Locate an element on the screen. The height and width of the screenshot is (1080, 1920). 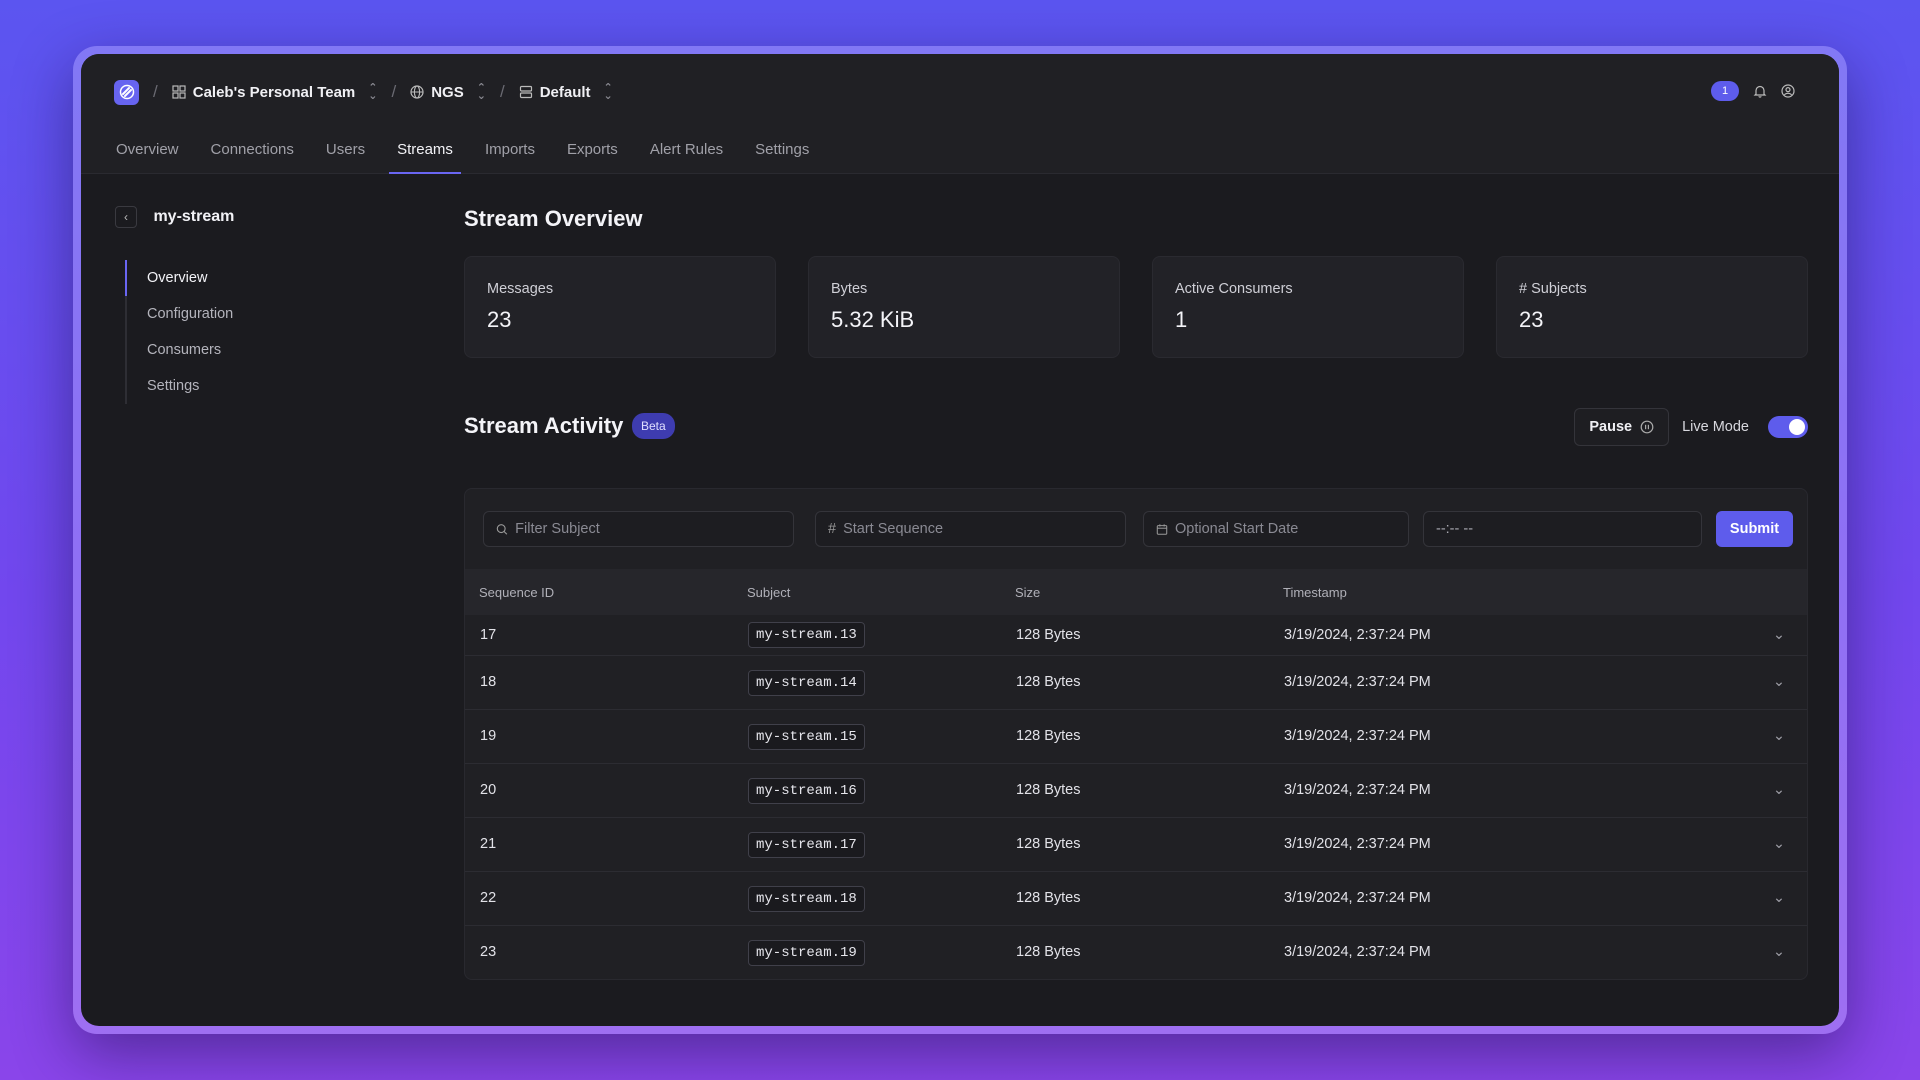
tab-imports: Imports is located at coordinates (510, 153).